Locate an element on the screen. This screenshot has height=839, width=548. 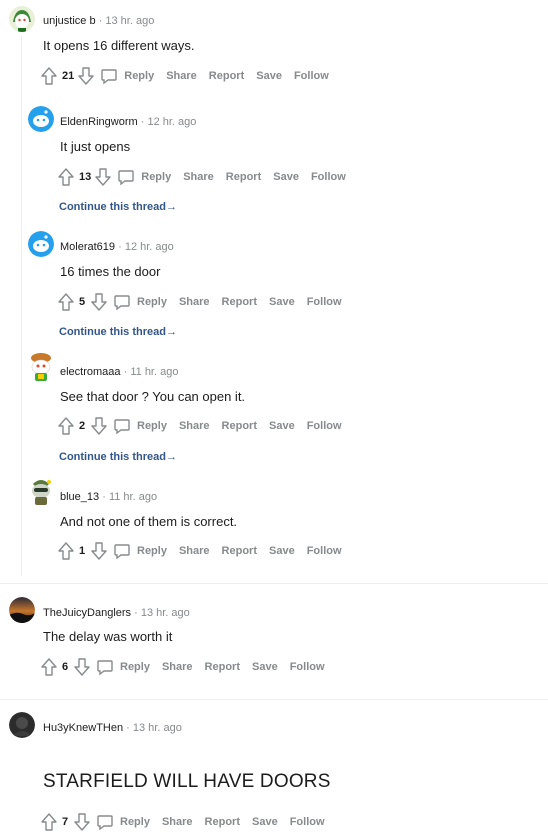
username: Molerat619 is located at coordinates (87, 247).